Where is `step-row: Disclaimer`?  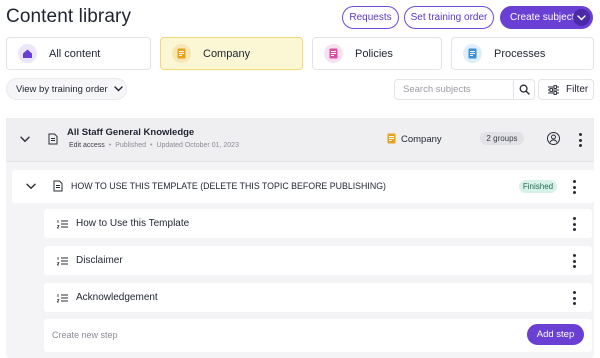 step-row: Disclaimer is located at coordinates (318, 260).